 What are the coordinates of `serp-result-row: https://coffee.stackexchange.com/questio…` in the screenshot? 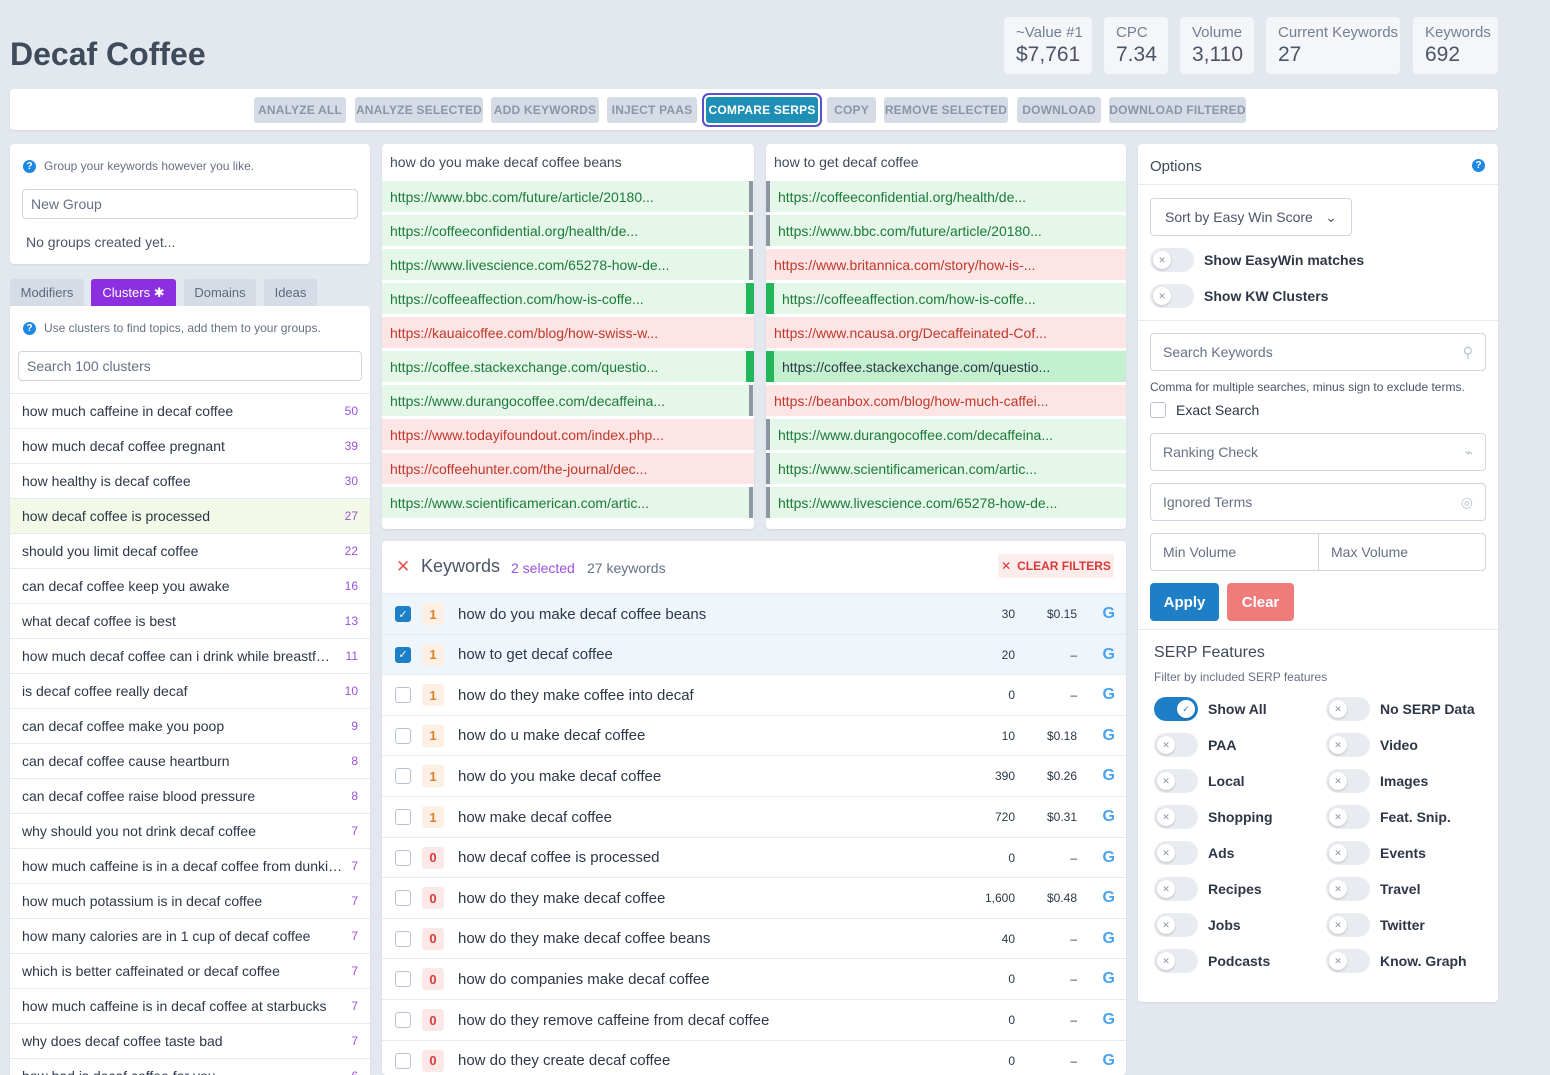 It's located at (946, 366).